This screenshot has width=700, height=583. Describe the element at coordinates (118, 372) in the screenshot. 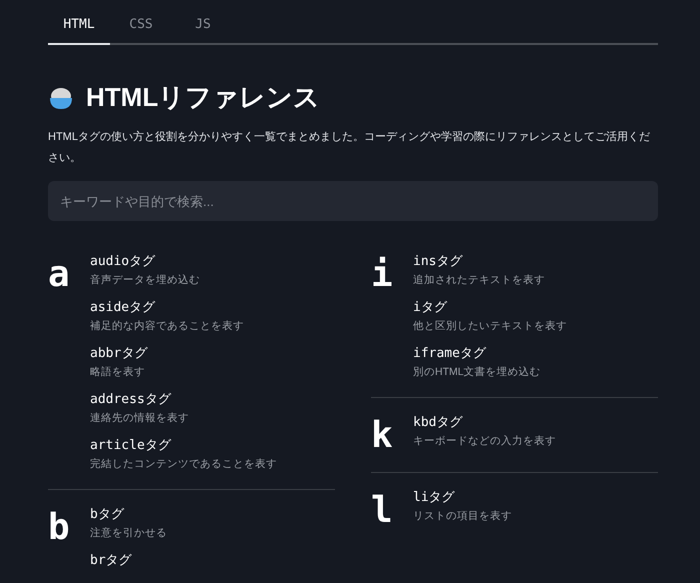

I see `tag-description: 略語を表す` at that location.